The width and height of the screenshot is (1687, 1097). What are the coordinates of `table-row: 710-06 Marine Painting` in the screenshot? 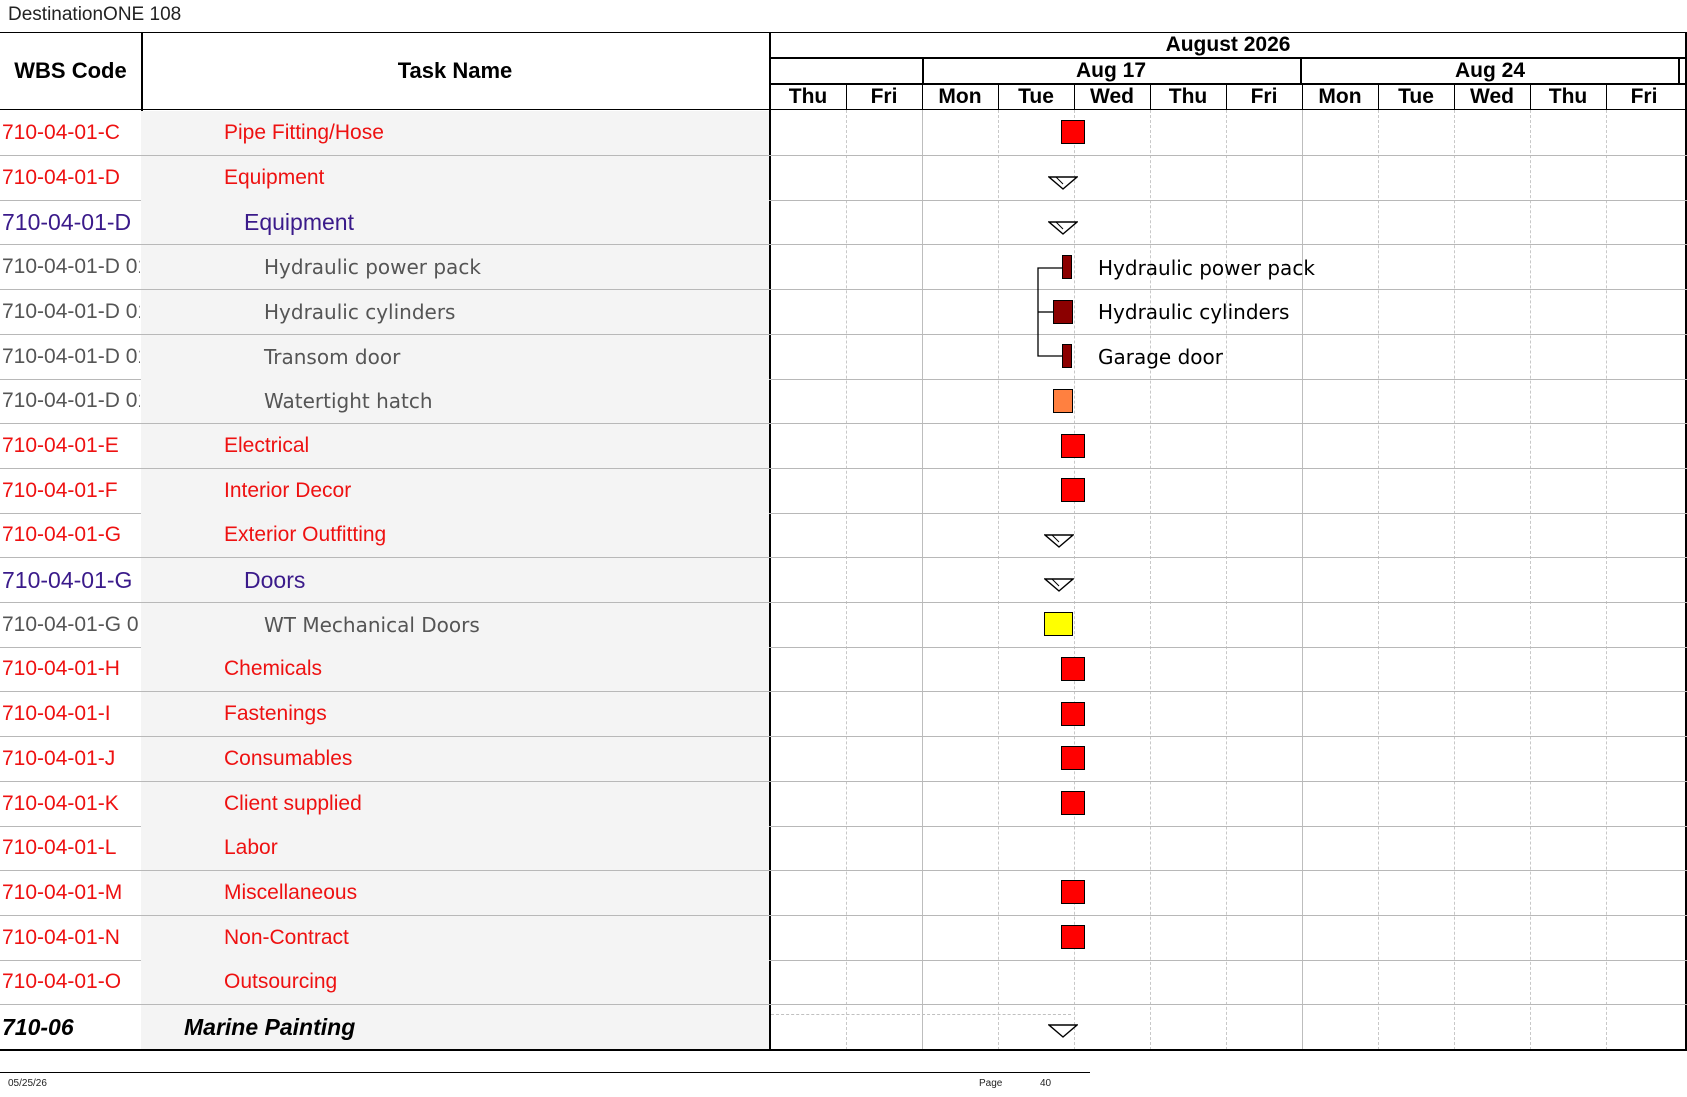 It's located at (843, 1027).